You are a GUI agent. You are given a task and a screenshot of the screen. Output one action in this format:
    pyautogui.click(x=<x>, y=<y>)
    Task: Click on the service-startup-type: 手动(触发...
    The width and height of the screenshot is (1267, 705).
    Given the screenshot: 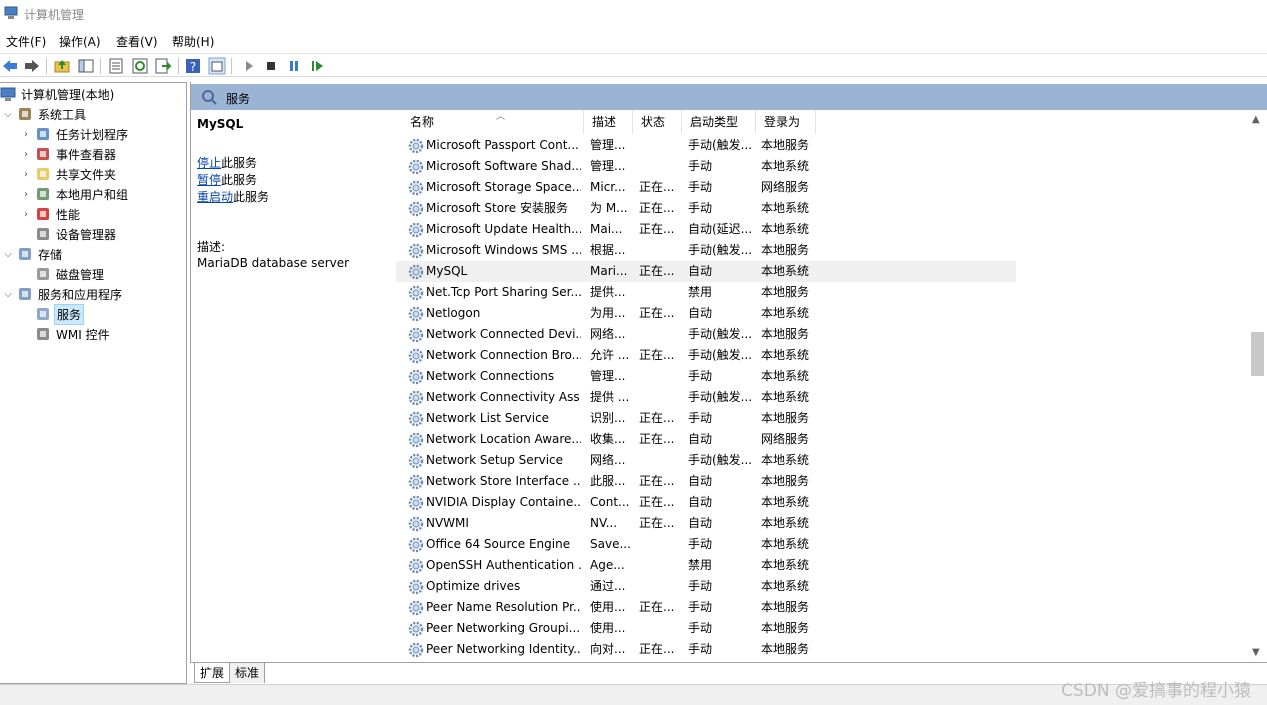 What is the action you would take?
    pyautogui.click(x=720, y=334)
    